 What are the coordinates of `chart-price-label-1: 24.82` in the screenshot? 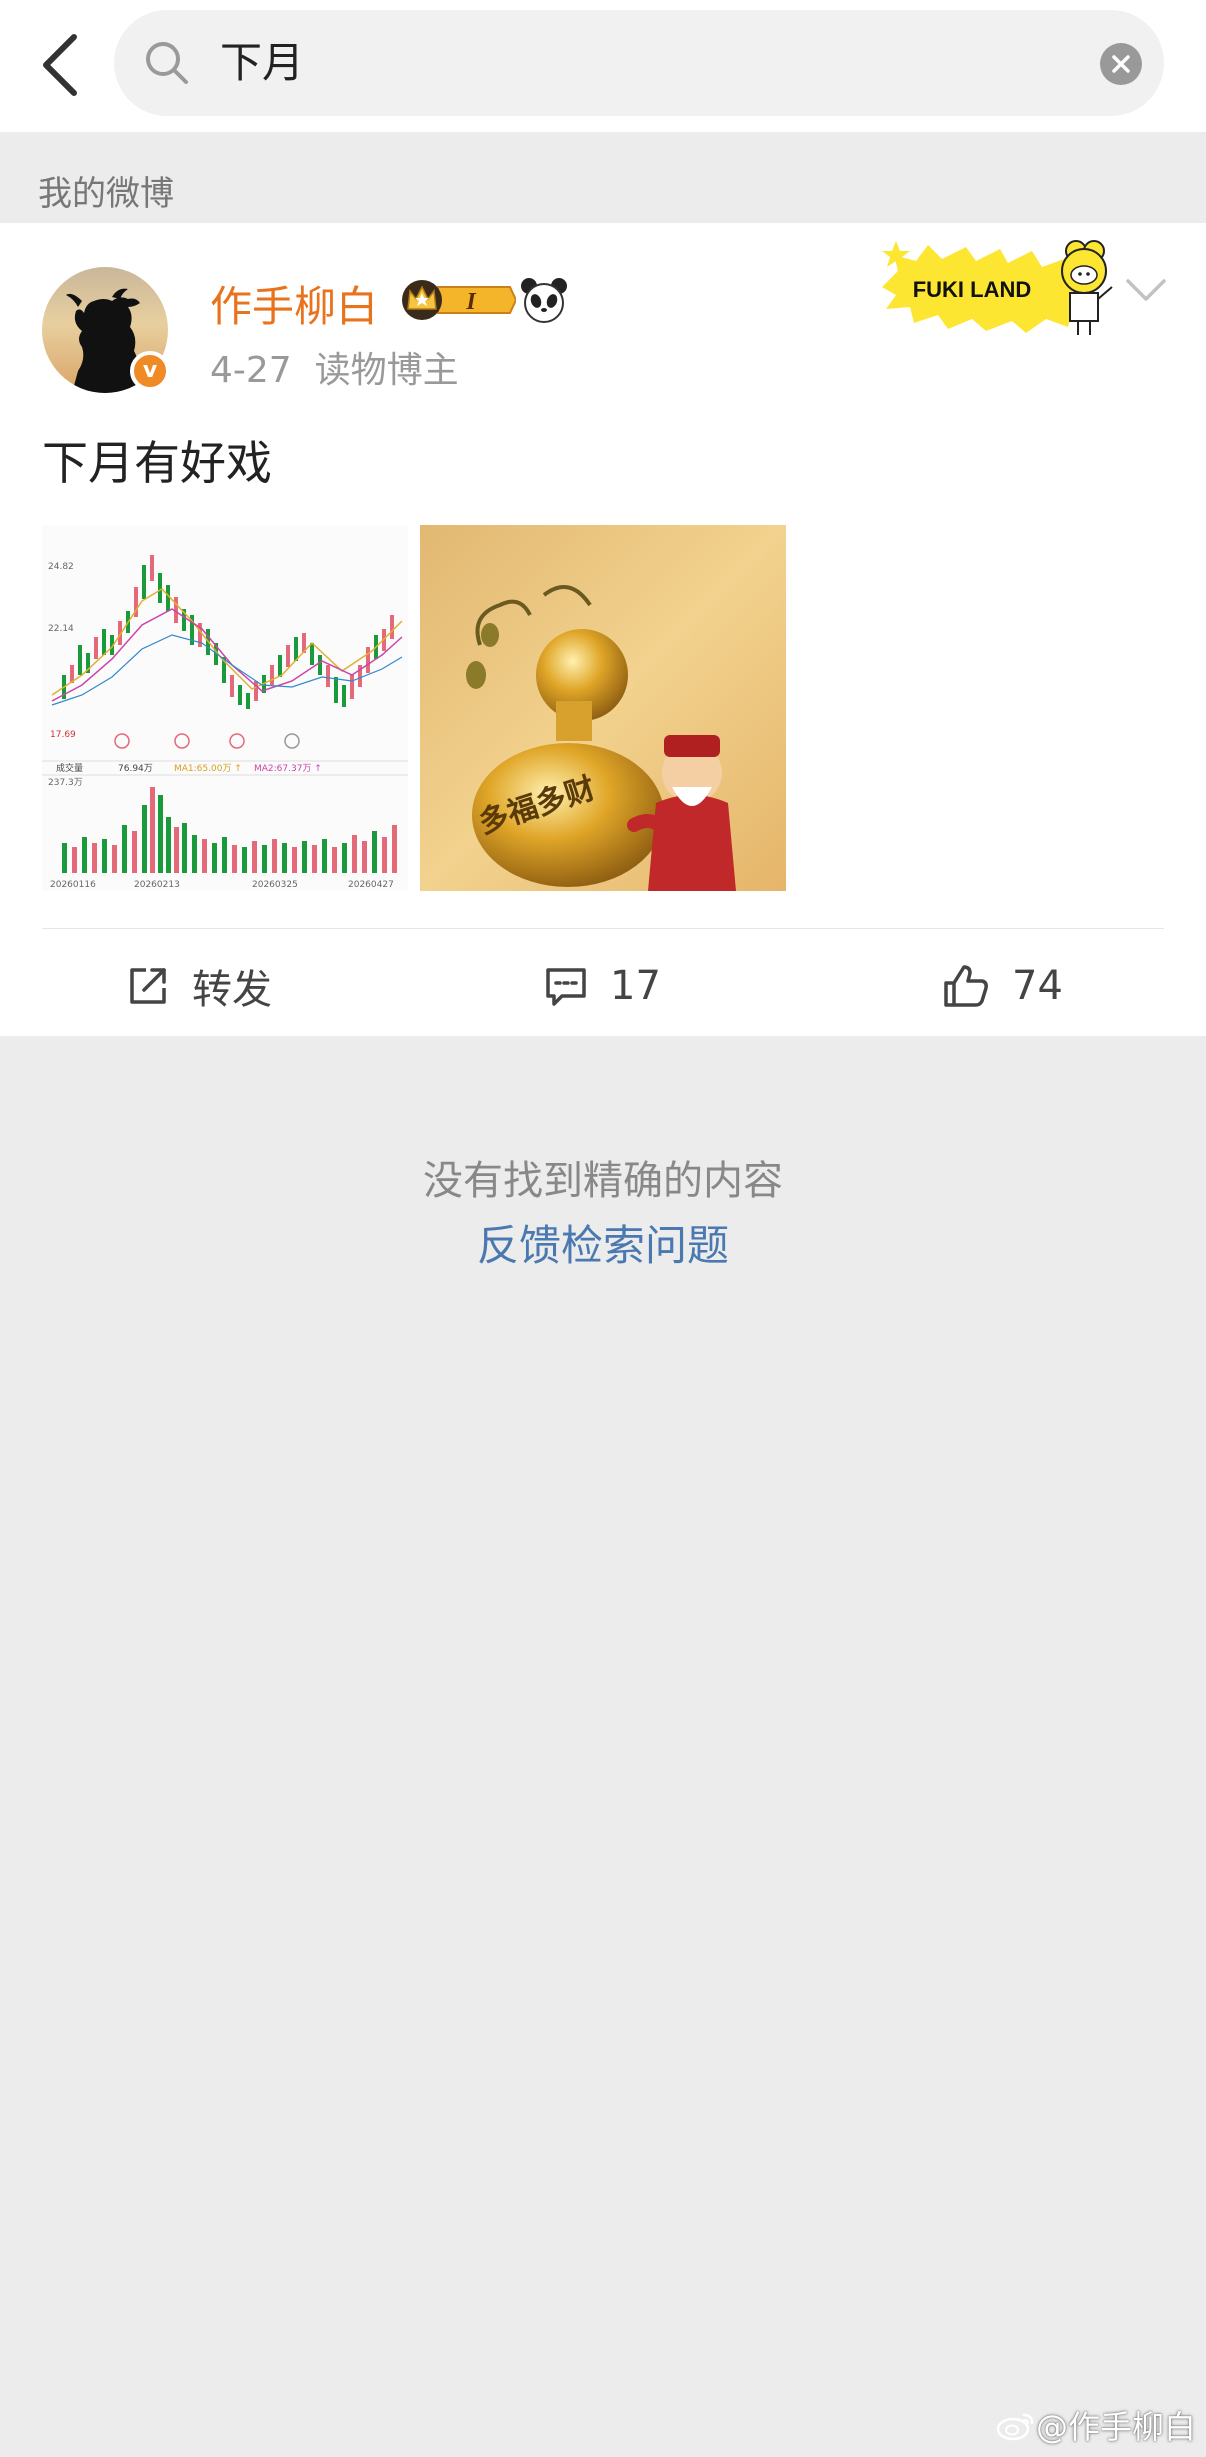 It's located at (61, 567).